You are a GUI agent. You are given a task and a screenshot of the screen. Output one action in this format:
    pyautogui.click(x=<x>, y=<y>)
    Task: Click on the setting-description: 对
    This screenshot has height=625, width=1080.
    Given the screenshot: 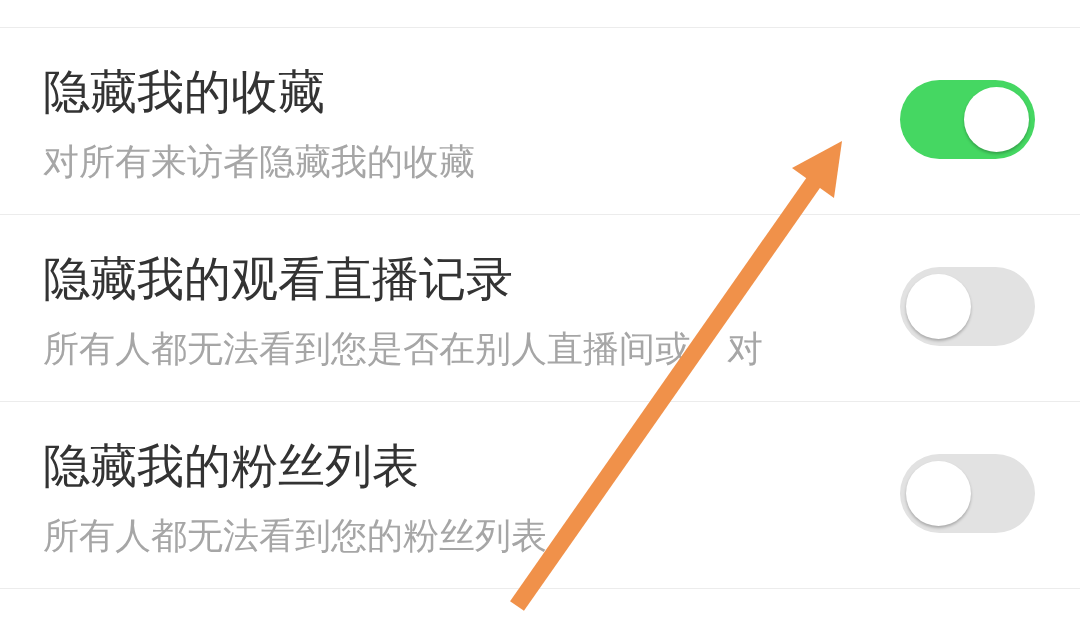 What is the action you would take?
    pyautogui.click(x=745, y=349)
    